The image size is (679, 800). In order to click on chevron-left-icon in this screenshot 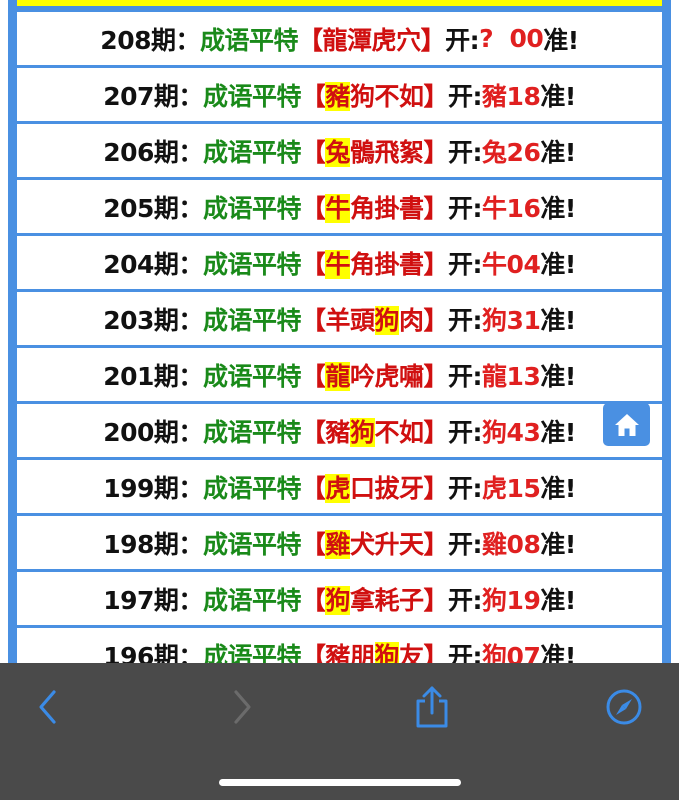, I will do `click(47, 707)`.